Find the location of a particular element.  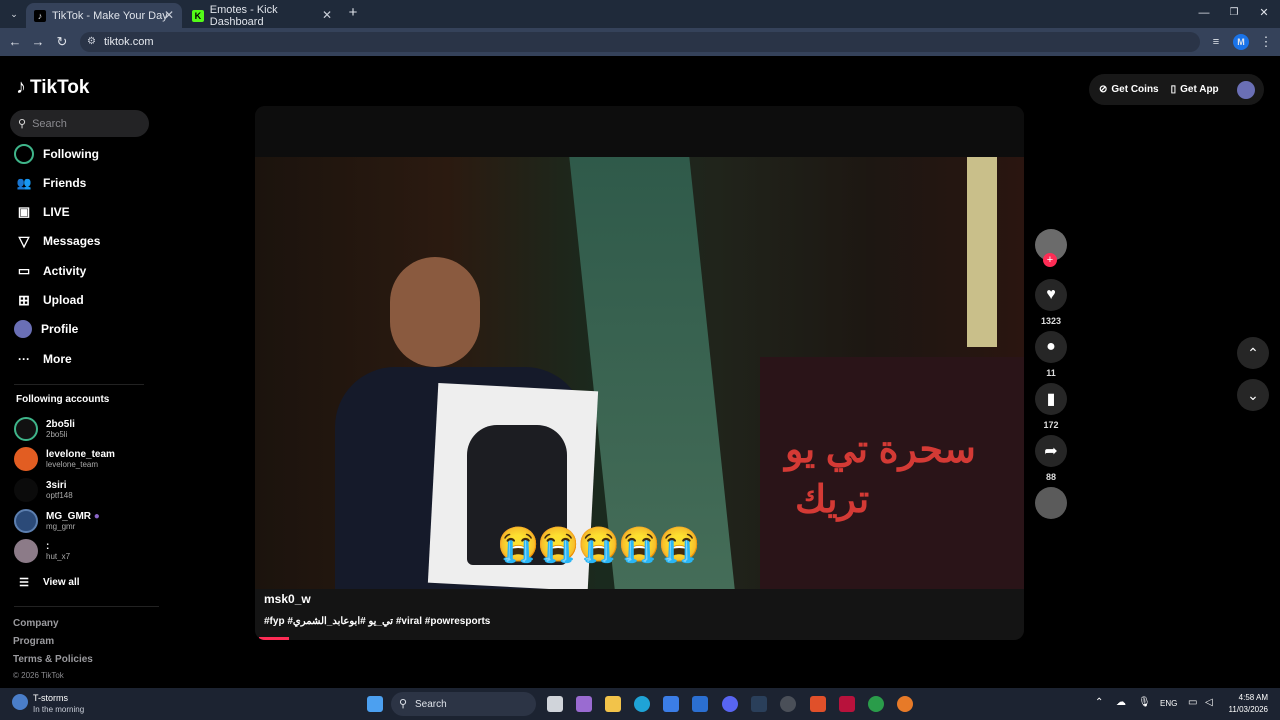

file-explorer-icon is located at coordinates (613, 704).